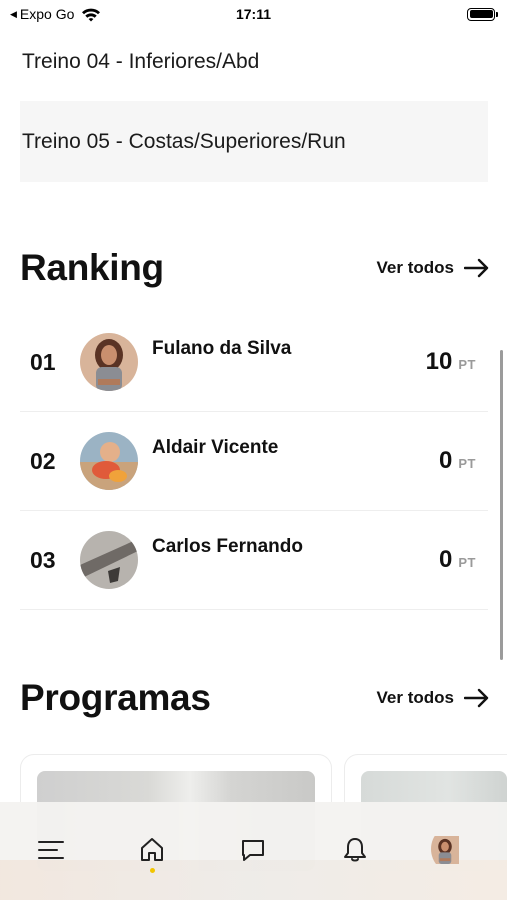  Describe the element at coordinates (47, 14) in the screenshot. I see `back-app-label: Expo Go` at that location.